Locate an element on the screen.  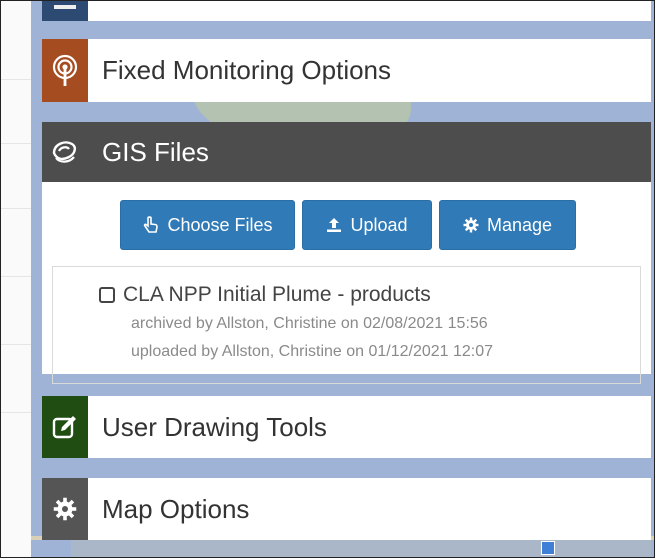
collapsed-panel-top is located at coordinates (346, 11).